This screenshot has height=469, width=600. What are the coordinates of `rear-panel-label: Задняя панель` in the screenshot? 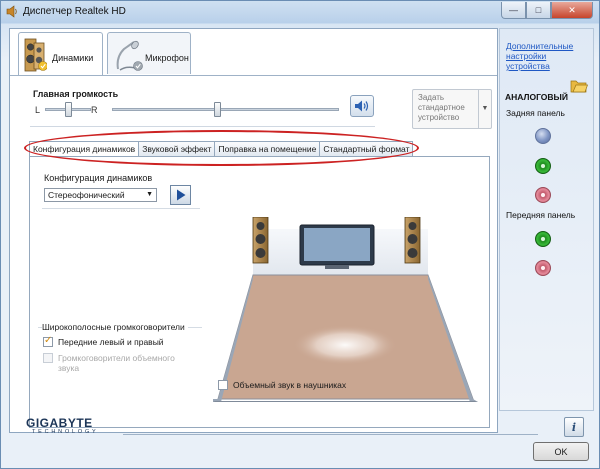 It's located at (535, 113).